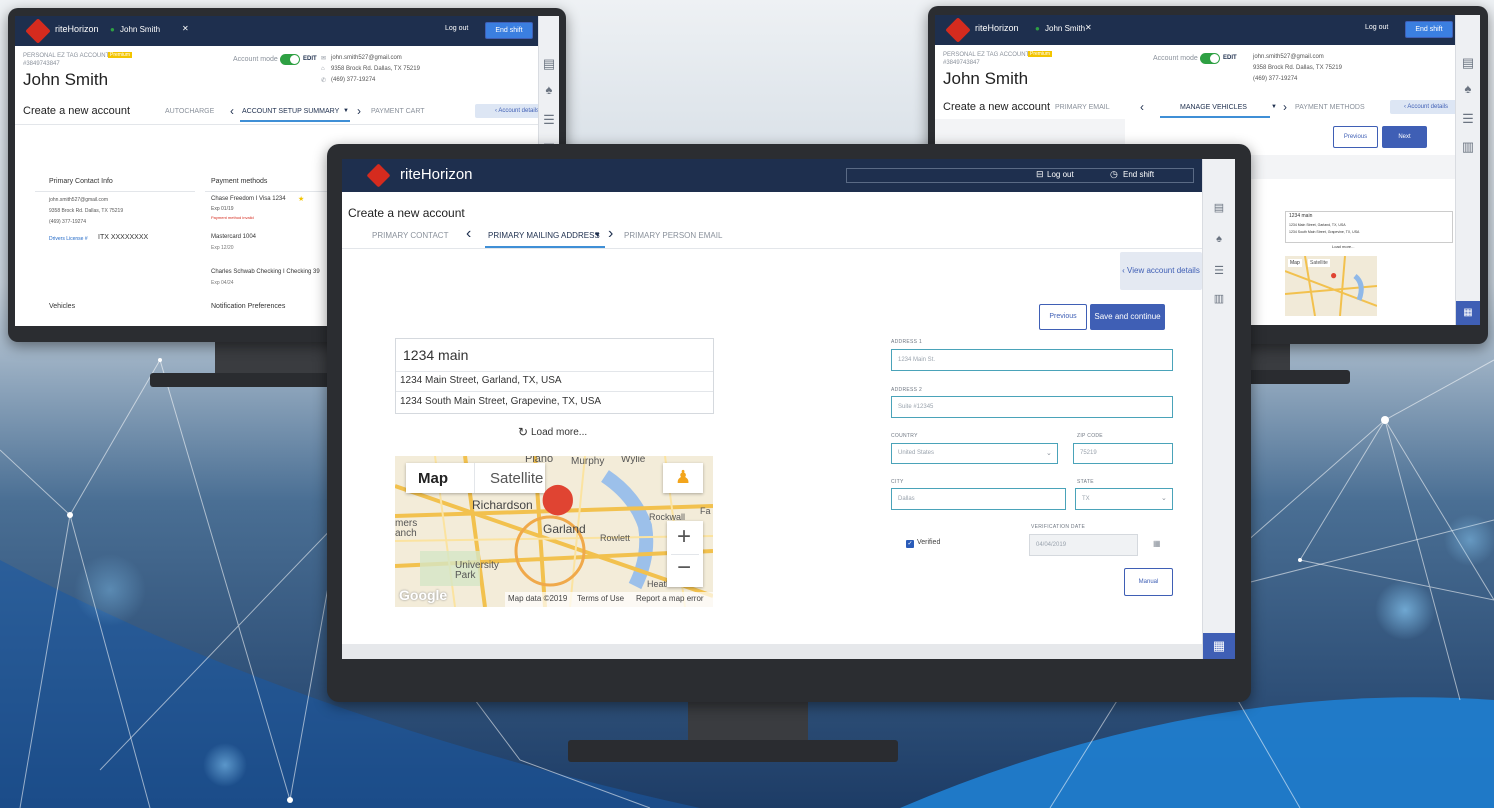 The height and width of the screenshot is (808, 1494). What do you see at coordinates (423, 595) in the screenshot?
I see `google-logo: Google` at bounding box center [423, 595].